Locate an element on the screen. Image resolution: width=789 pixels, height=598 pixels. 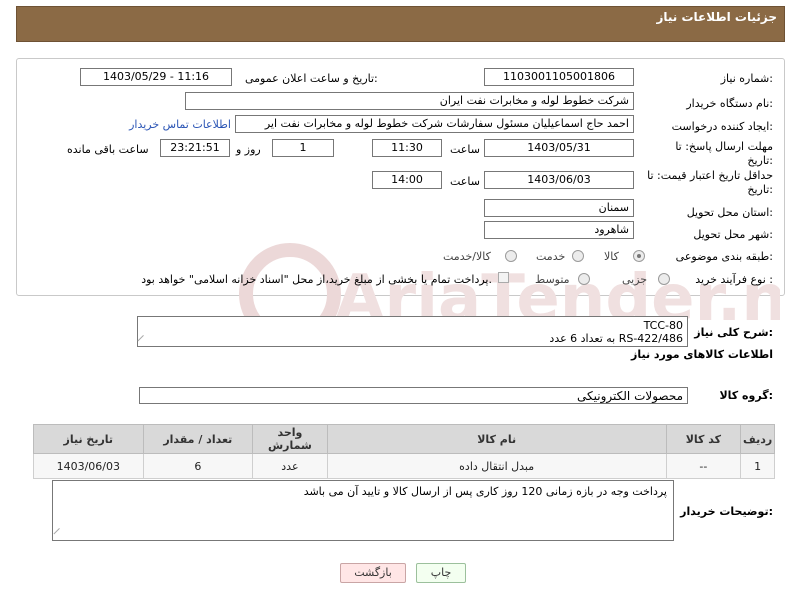
days-field: 1 is located at coordinates (303, 148).